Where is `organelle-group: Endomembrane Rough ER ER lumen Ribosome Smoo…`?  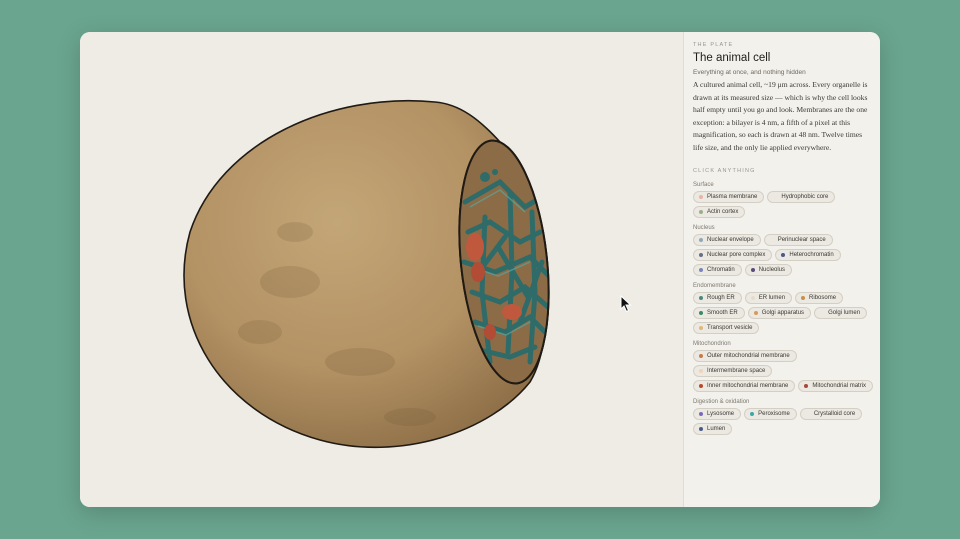 organelle-group: Endomembrane Rough ER ER lumen Ribosome Smoo… is located at coordinates (786, 308).